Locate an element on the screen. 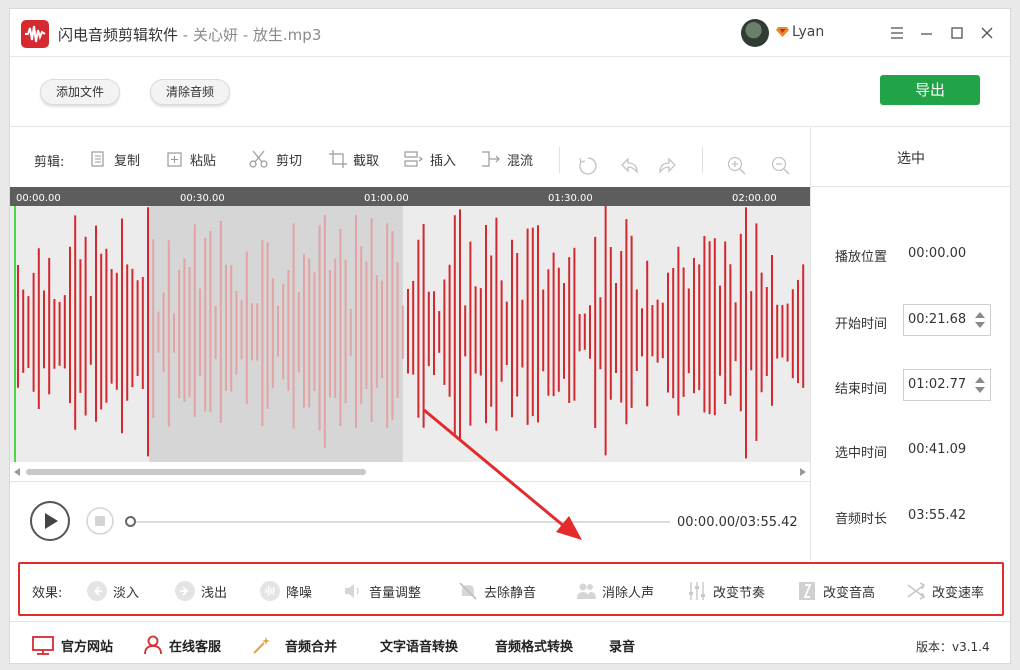 The height and width of the screenshot is (670, 1020). selected-time-label: 选中时间 is located at coordinates (861, 453).